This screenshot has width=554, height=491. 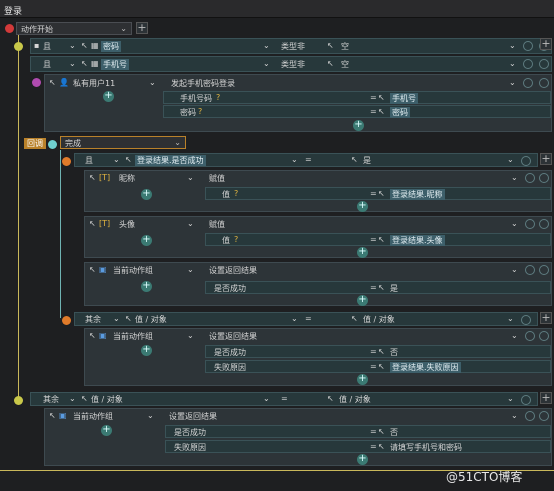 I want to click on param-value: 登录结果.失败原因, so click(x=425, y=367).